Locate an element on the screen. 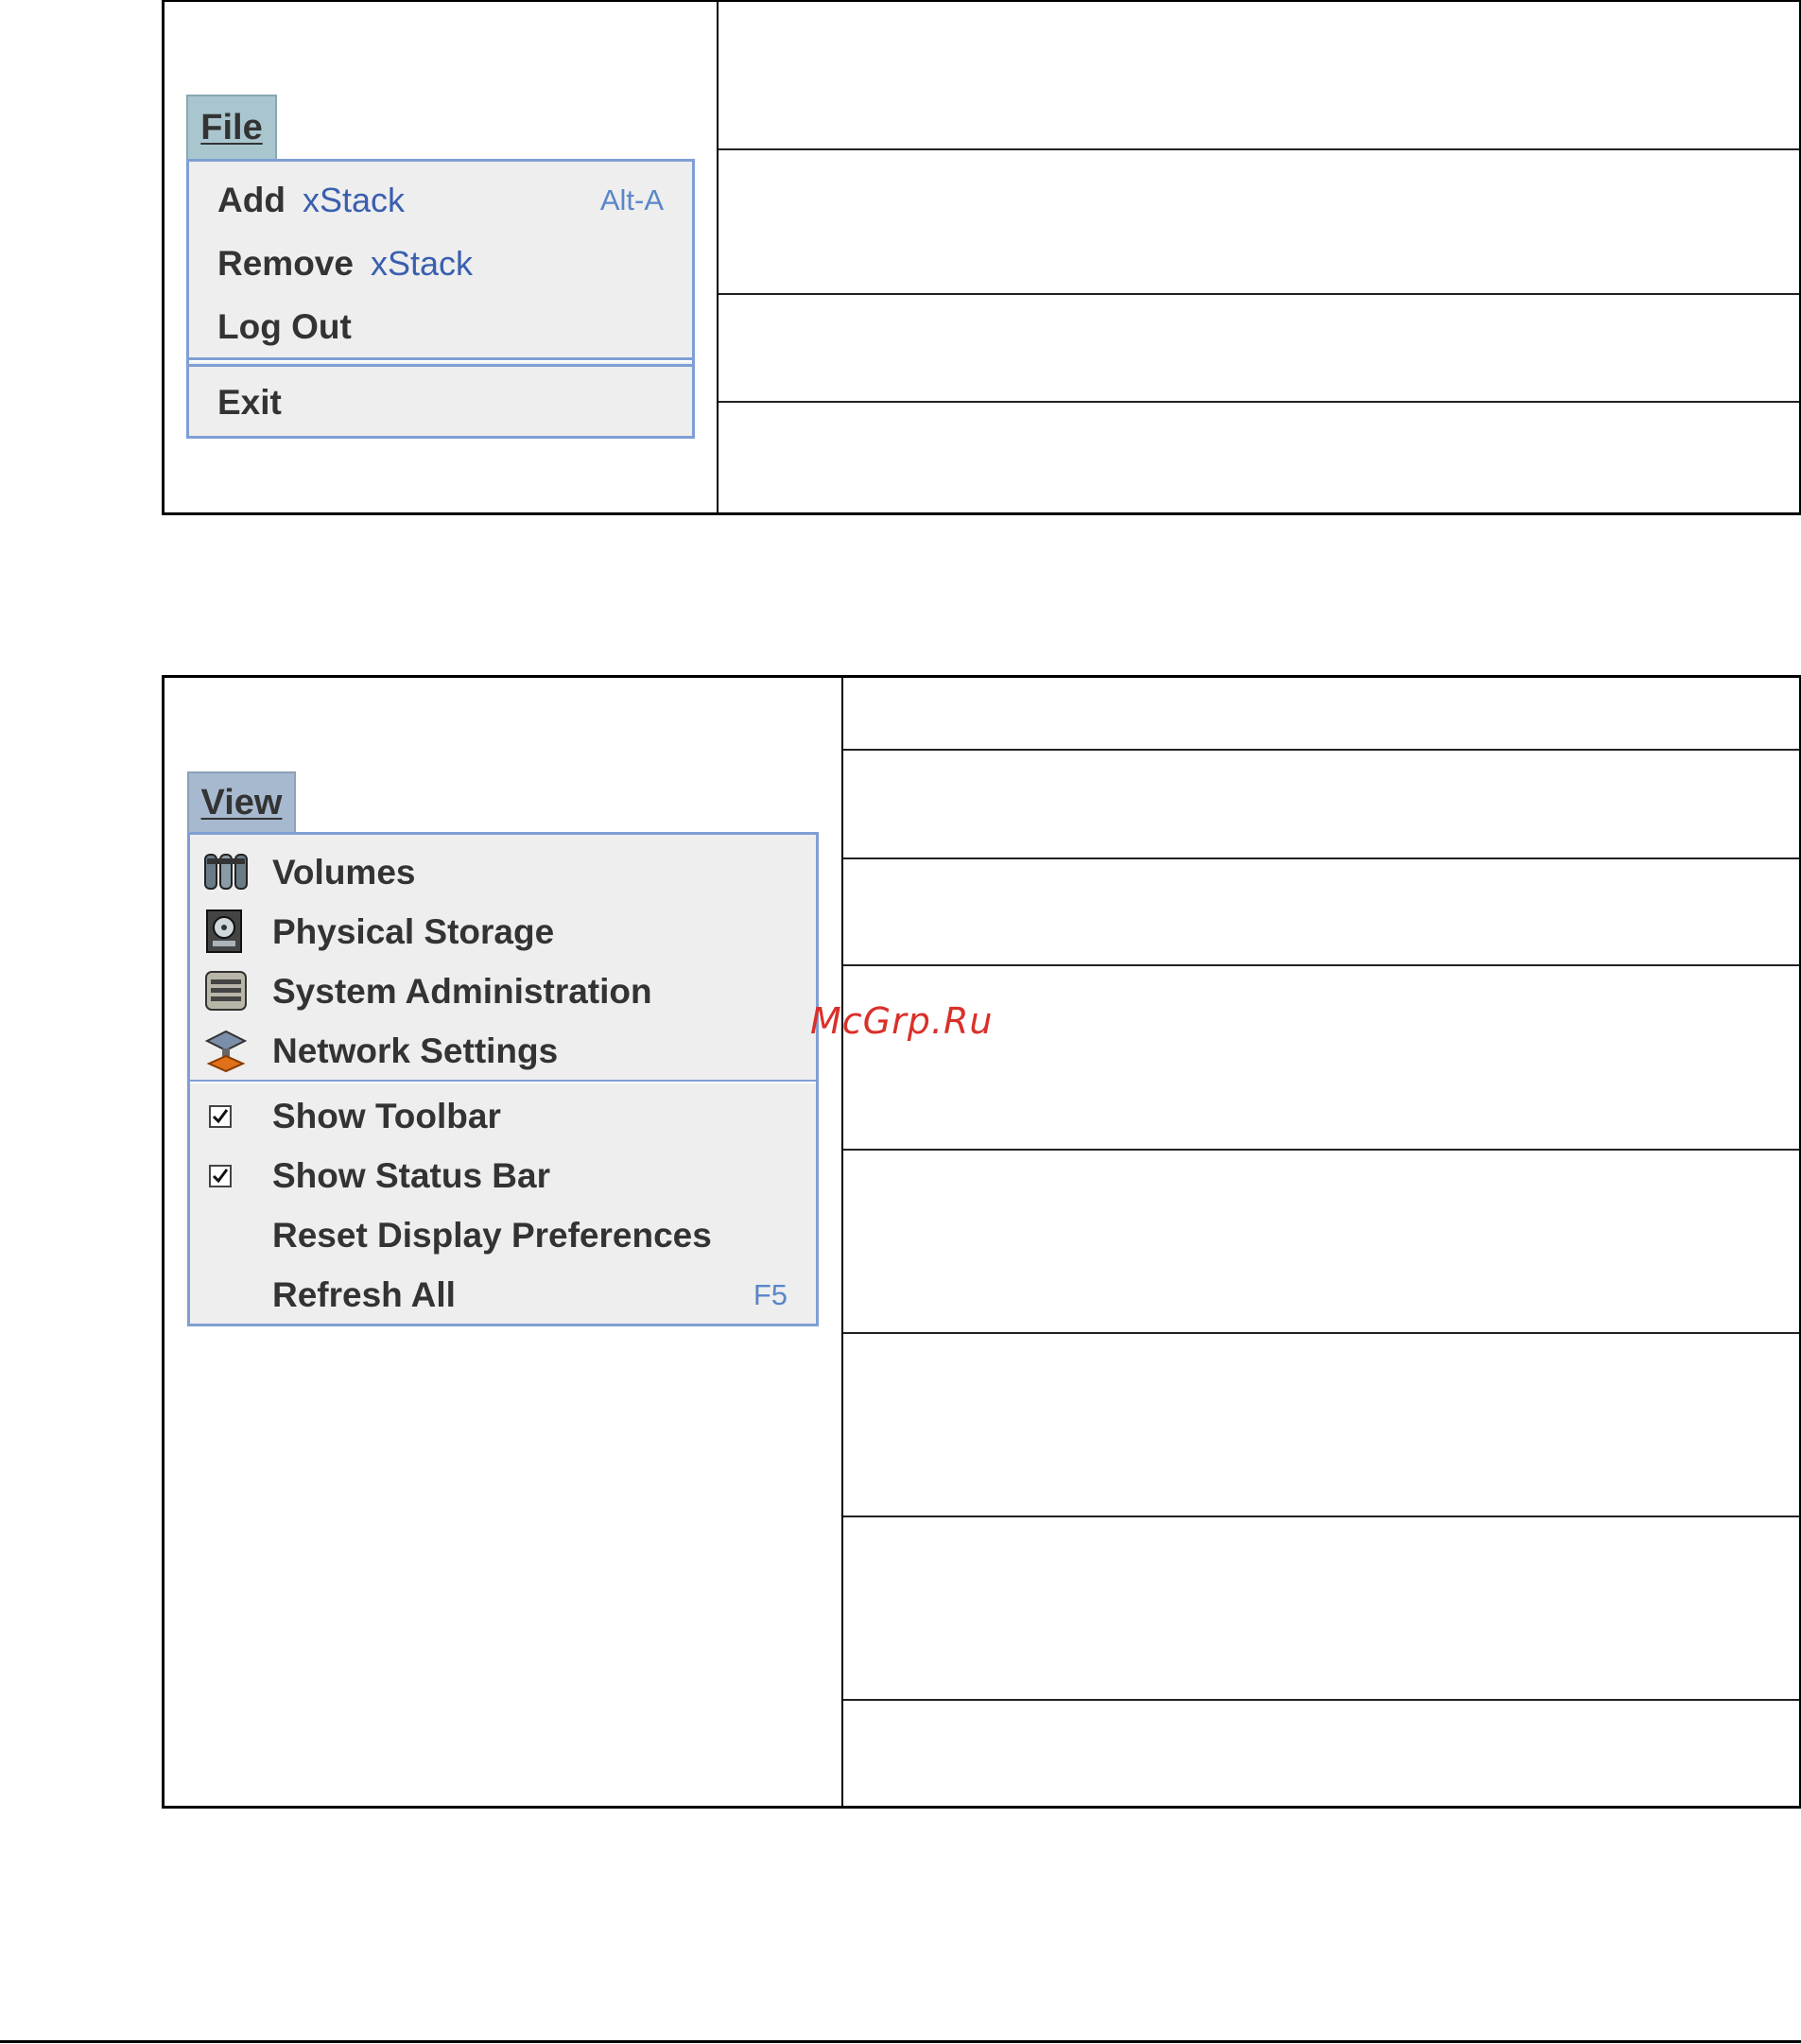  menu-item-label: Refresh All is located at coordinates (364, 1294).